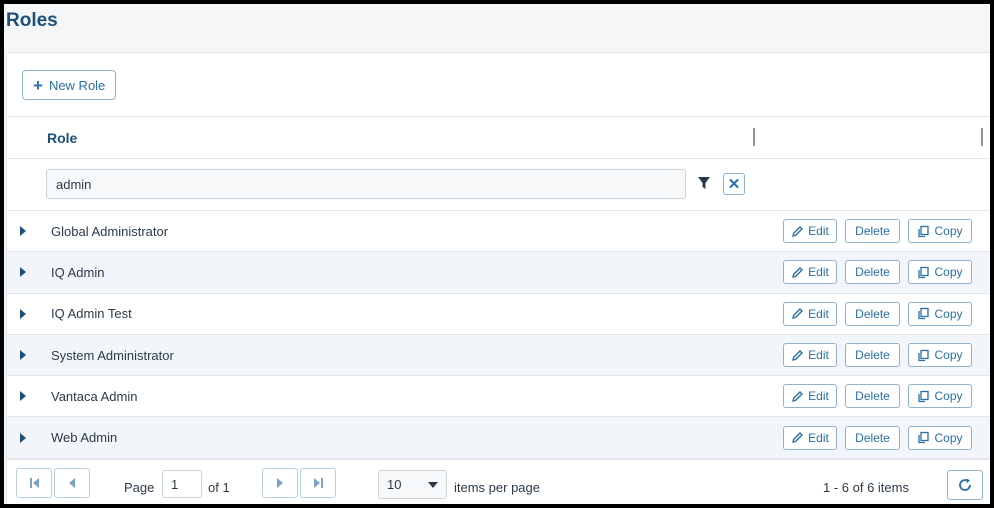 Image resolution: width=994 pixels, height=508 pixels. What do you see at coordinates (366, 184) in the screenshot?
I see `role-filter-input` at bounding box center [366, 184].